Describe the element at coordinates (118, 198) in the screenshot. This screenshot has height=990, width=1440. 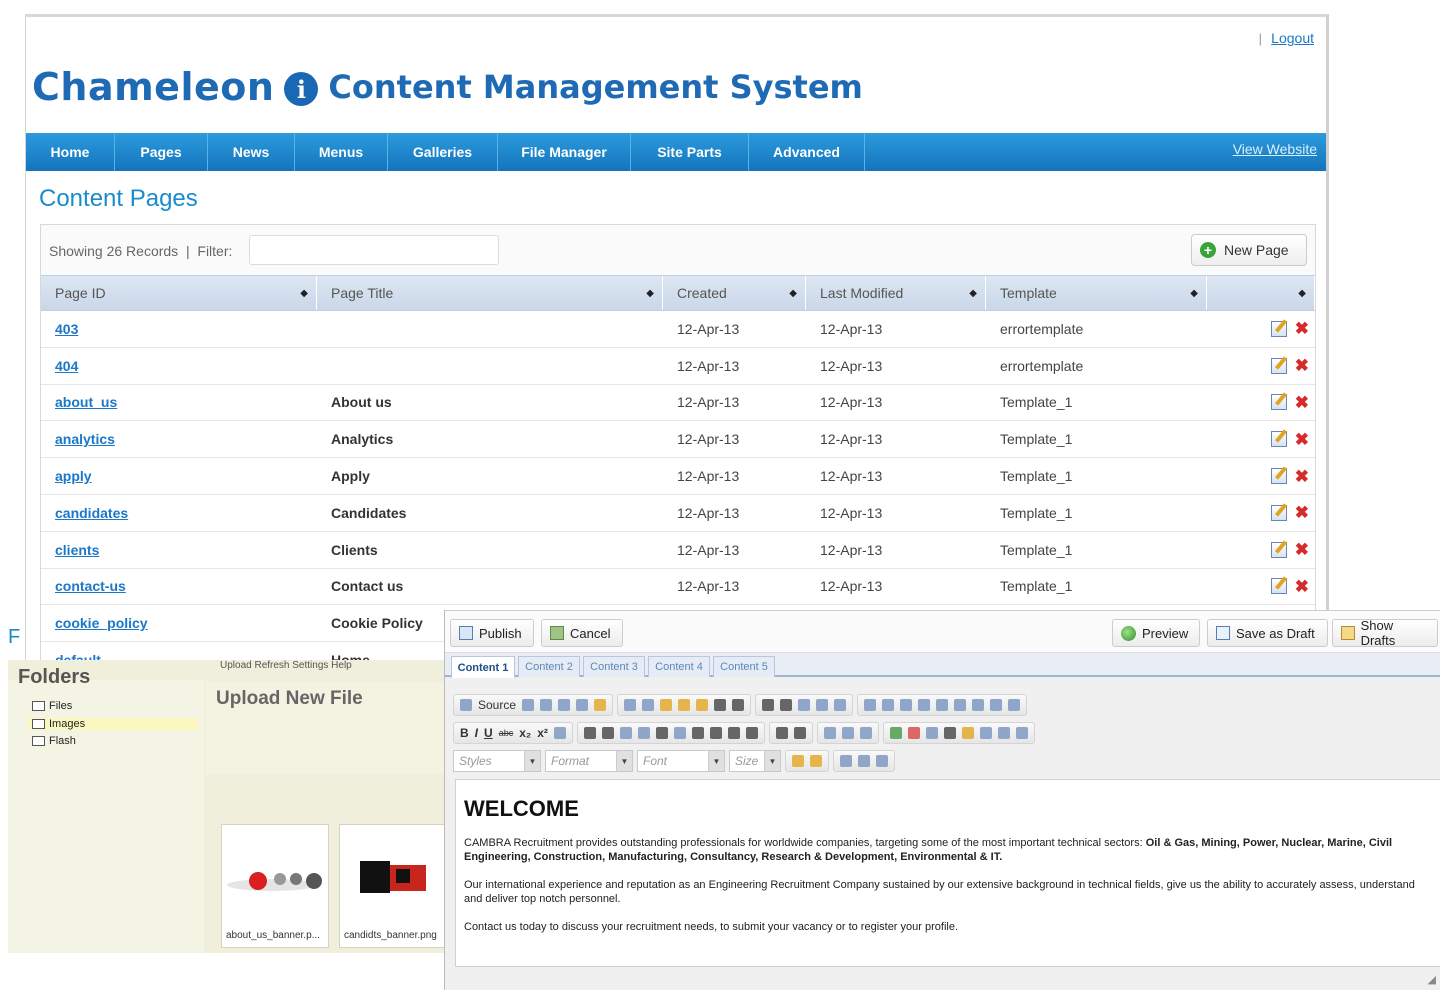
I see `page-title: Content Pages` at that location.